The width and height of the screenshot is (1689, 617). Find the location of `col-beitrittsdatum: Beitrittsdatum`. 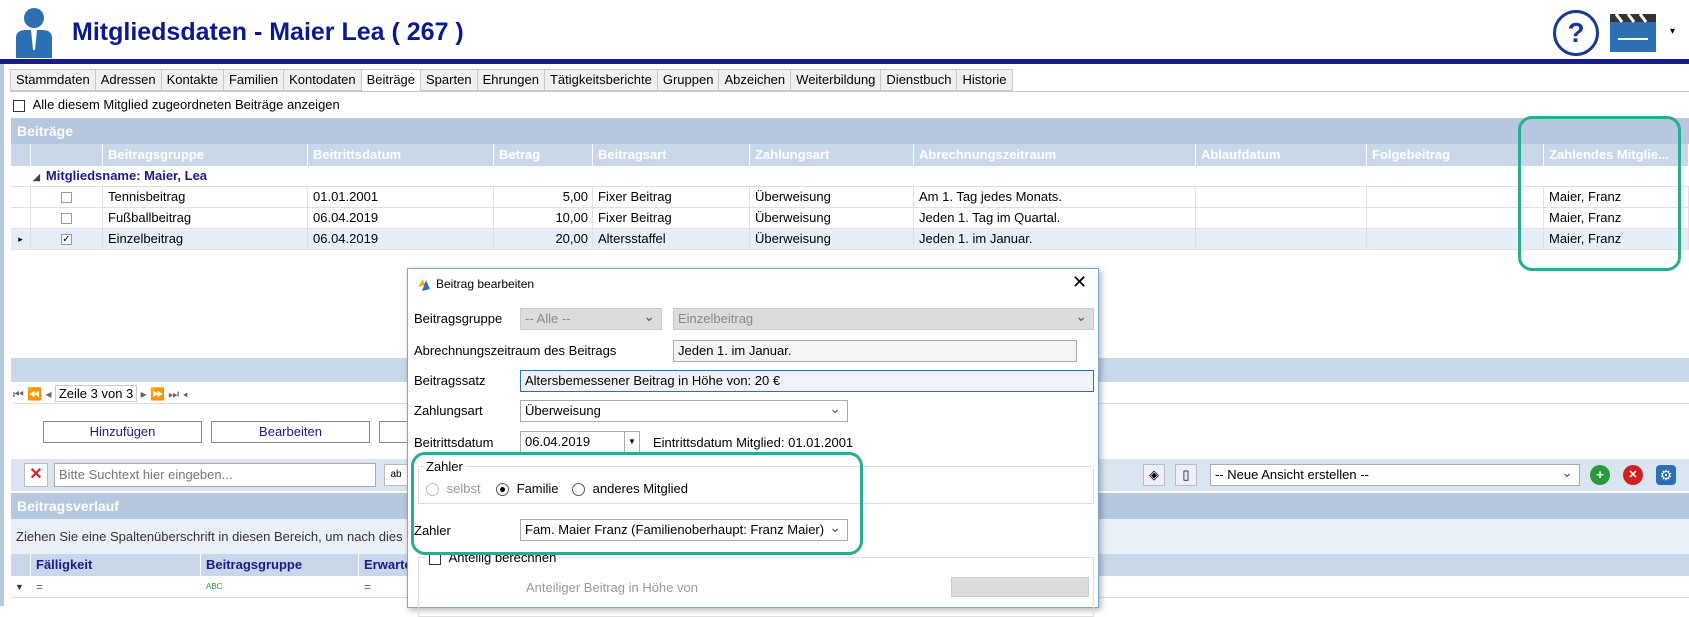

col-beitrittsdatum: Beitrittsdatum is located at coordinates (401, 155).